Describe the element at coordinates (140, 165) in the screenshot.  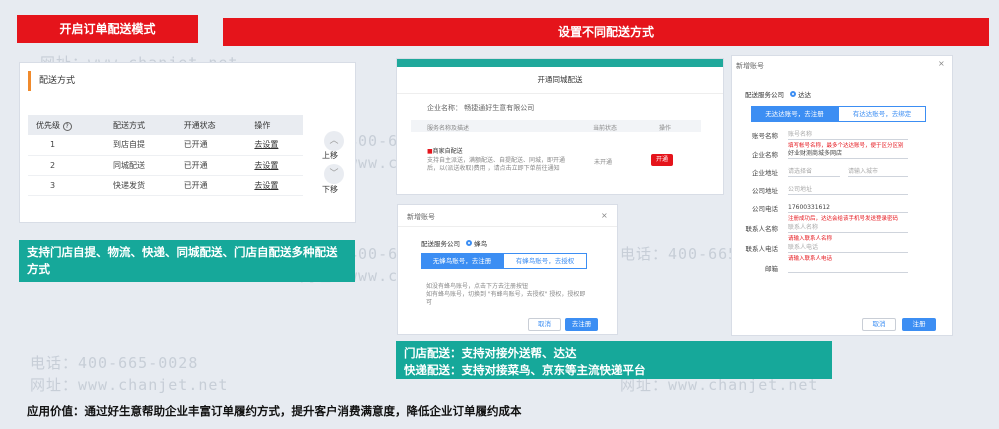
I see `method-cell: 同城配送` at that location.